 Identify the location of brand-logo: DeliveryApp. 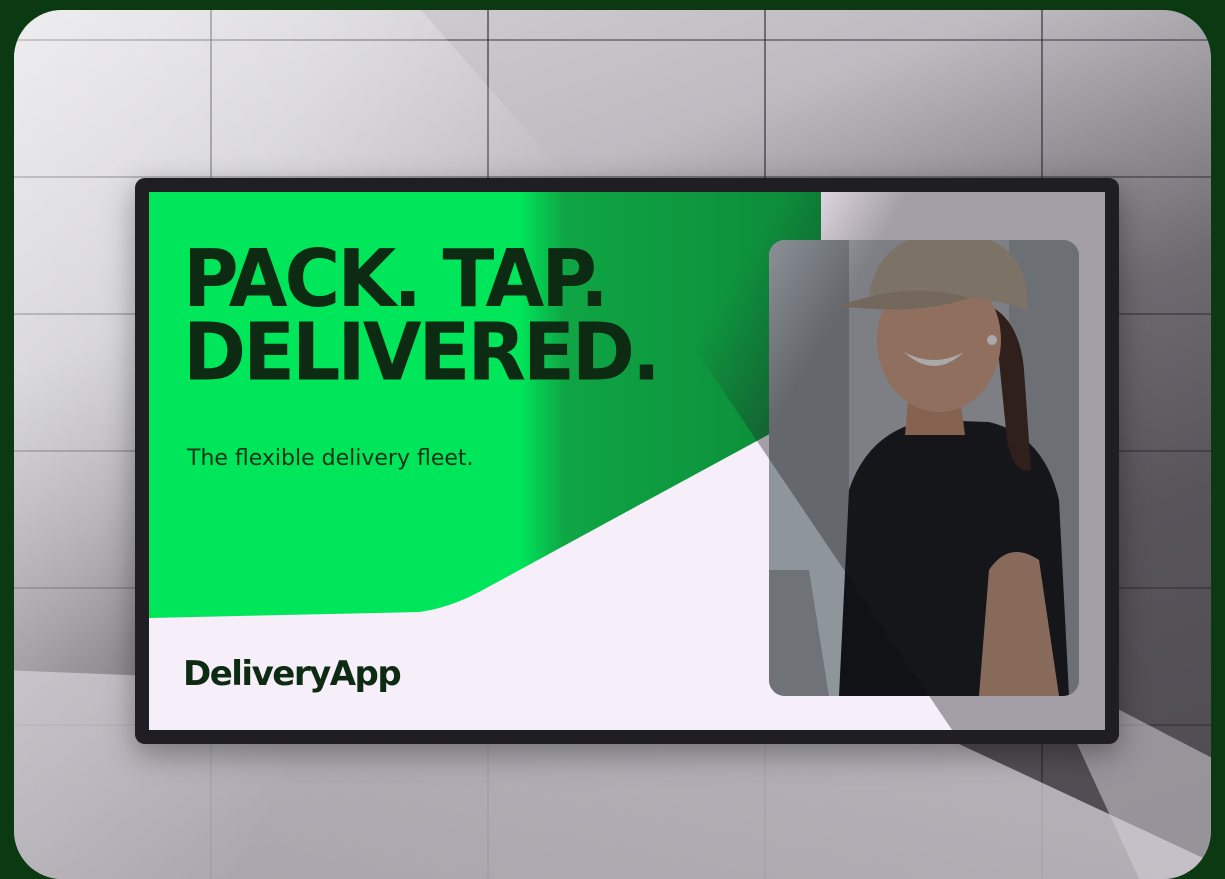
(292, 674).